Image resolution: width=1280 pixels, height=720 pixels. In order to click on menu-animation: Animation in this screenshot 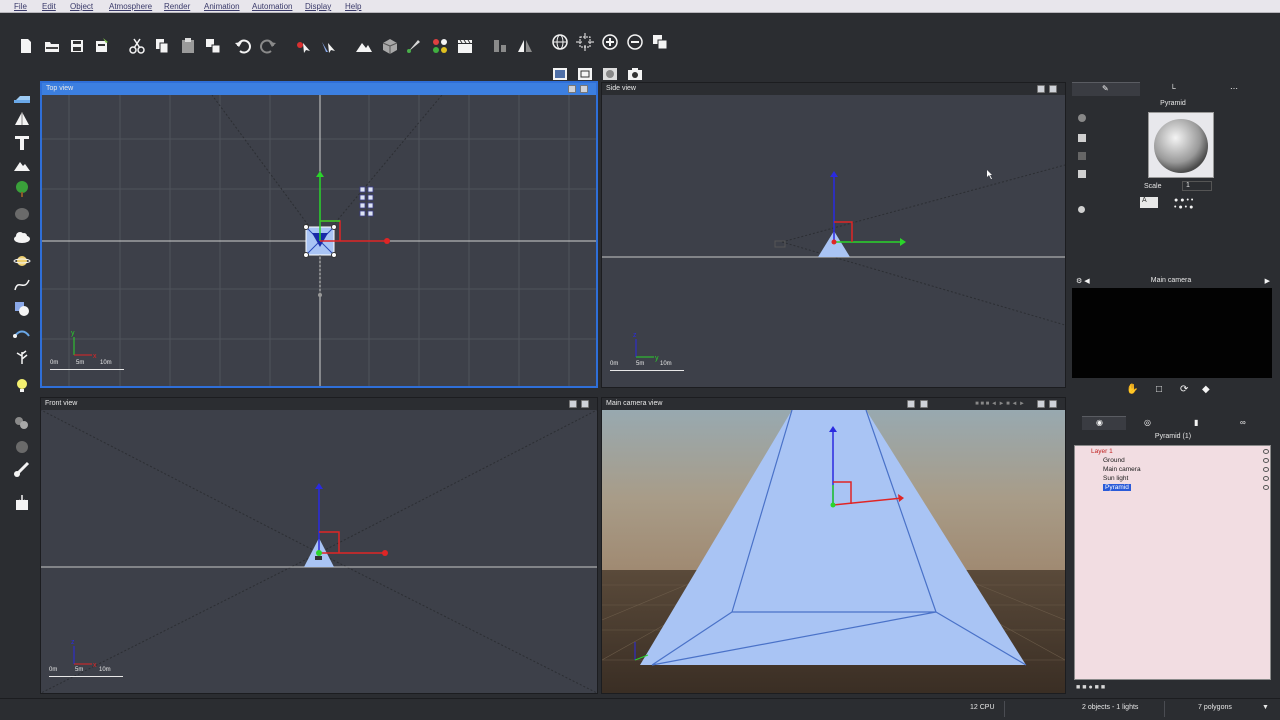, I will do `click(222, 6)`.